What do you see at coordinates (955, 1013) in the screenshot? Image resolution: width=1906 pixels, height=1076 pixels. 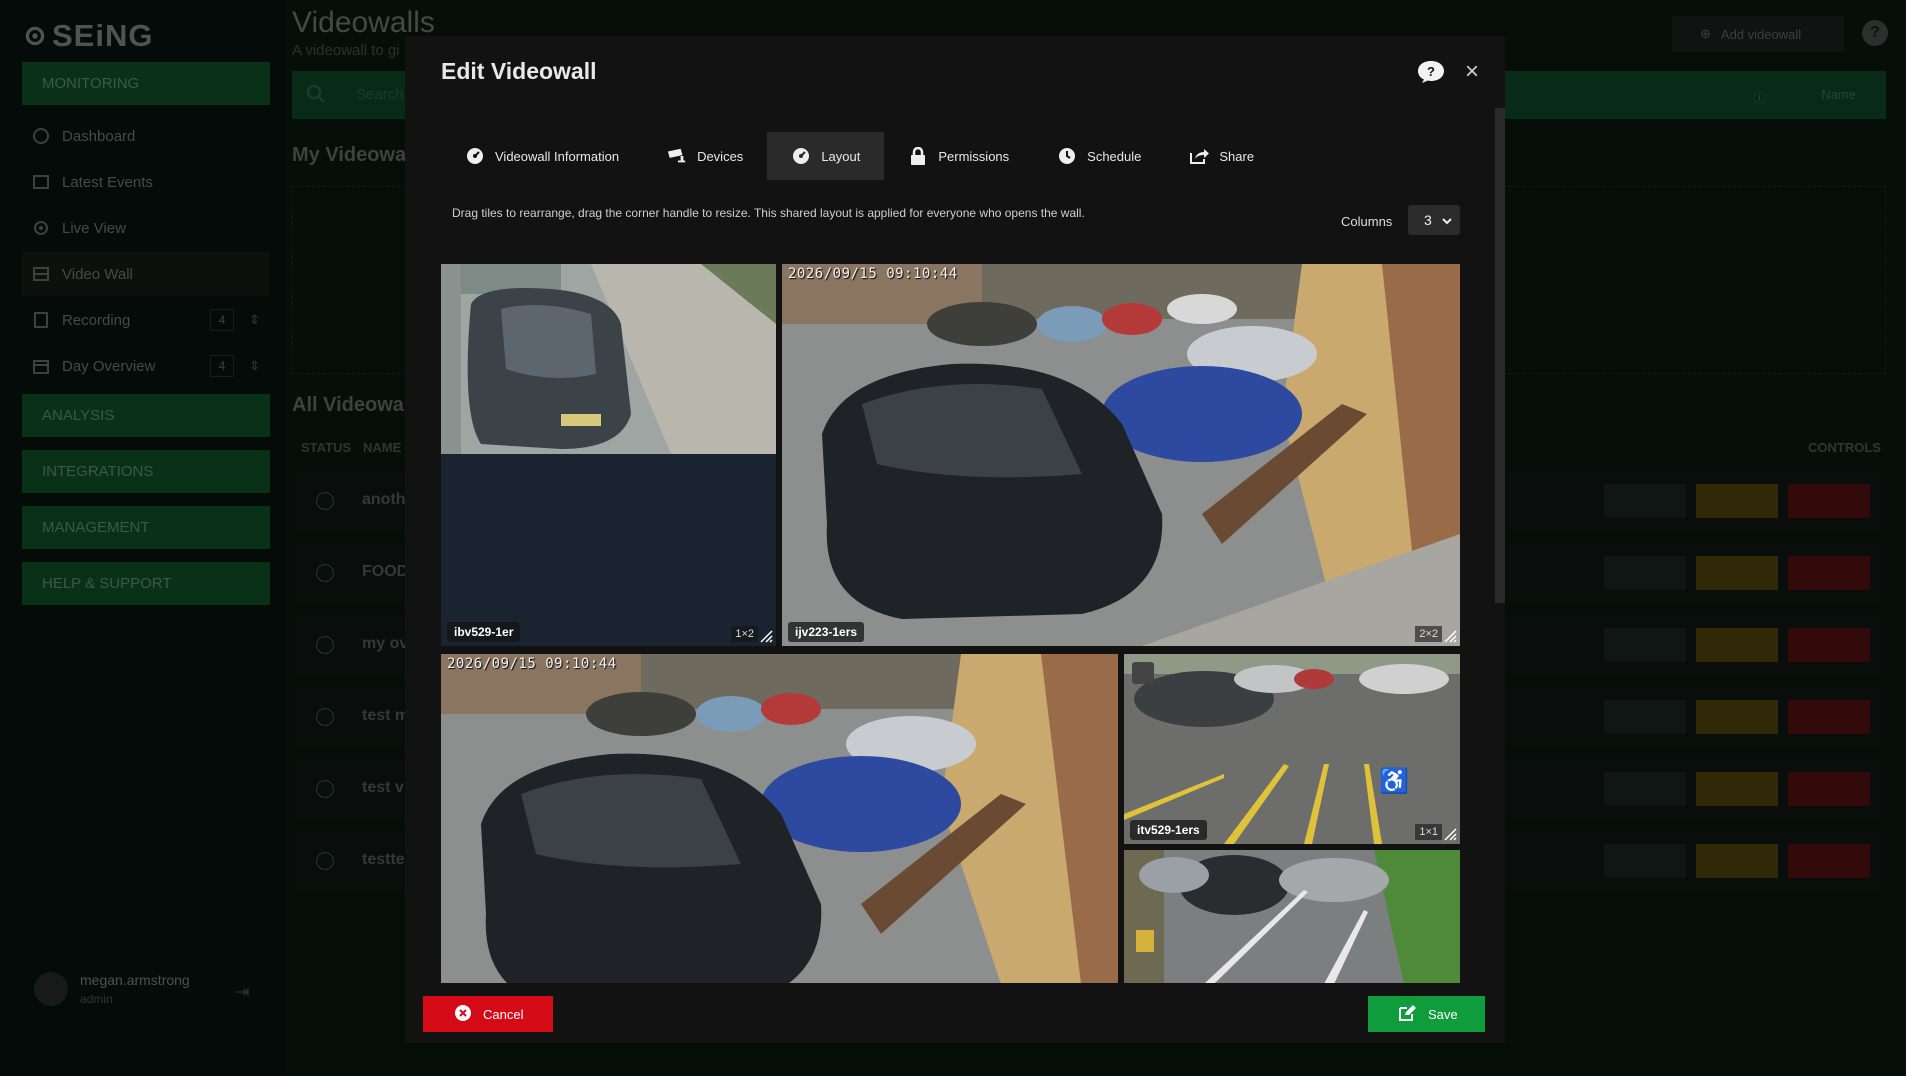 I see `dialog-footer` at bounding box center [955, 1013].